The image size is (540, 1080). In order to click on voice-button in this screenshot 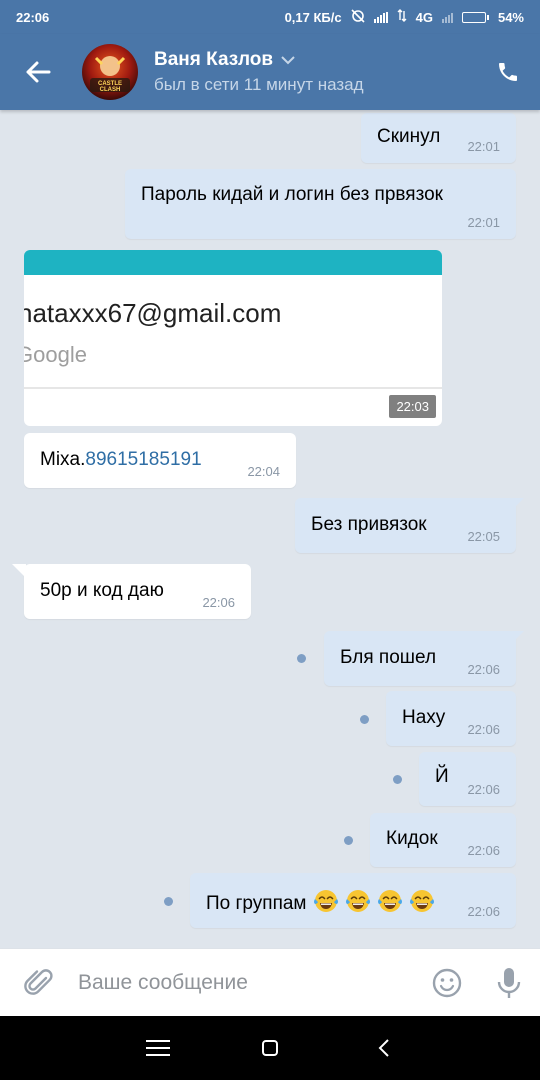, I will do `click(509, 983)`.